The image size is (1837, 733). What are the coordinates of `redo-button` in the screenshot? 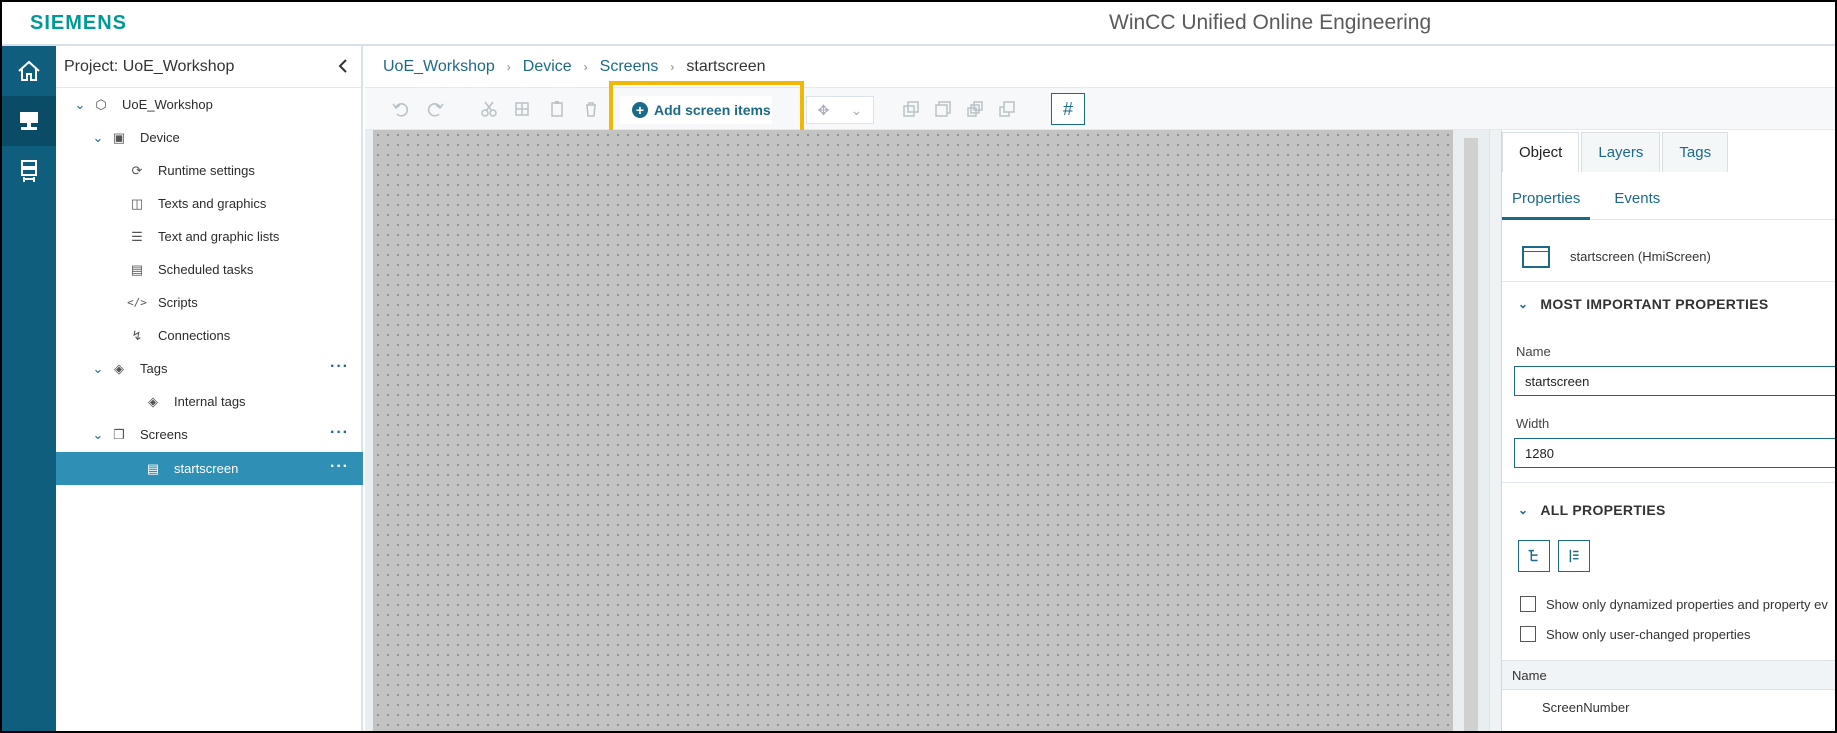 It's located at (435, 109).